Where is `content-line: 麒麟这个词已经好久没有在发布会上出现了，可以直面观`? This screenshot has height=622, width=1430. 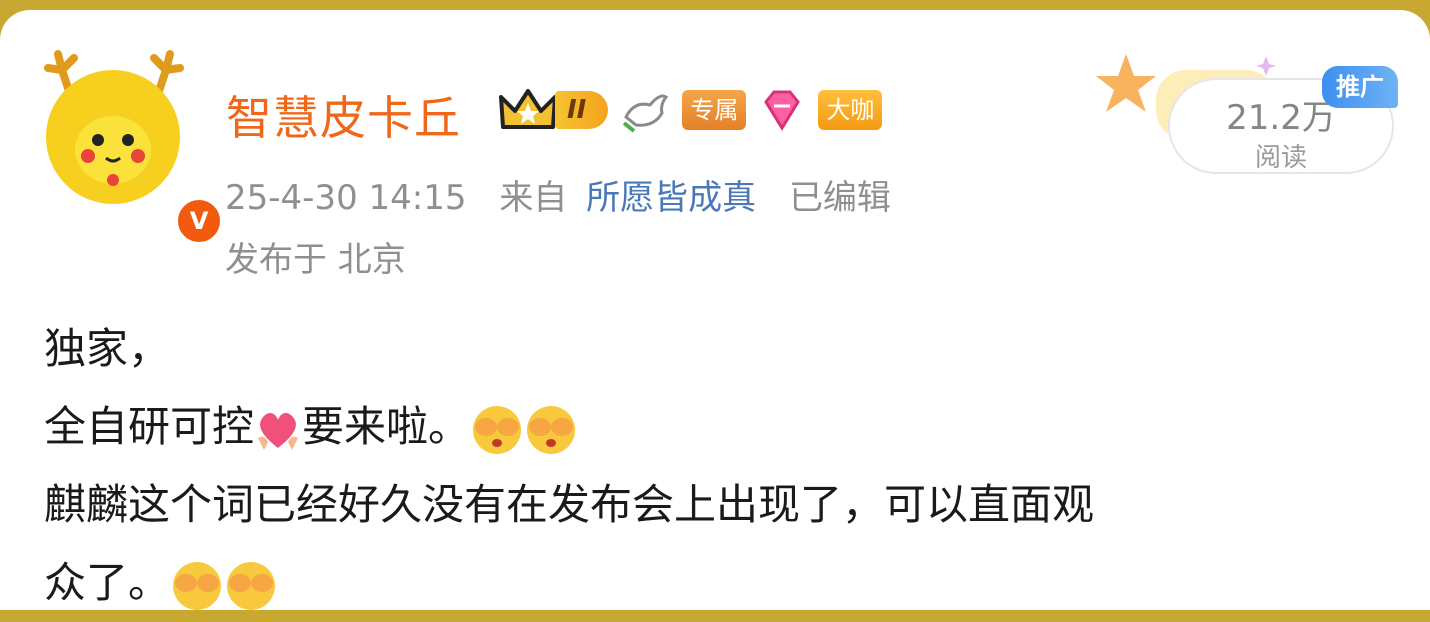
content-line: 麒麟这个词已经好久没有在发布会上出现了，可以直面观 is located at coordinates (569, 504).